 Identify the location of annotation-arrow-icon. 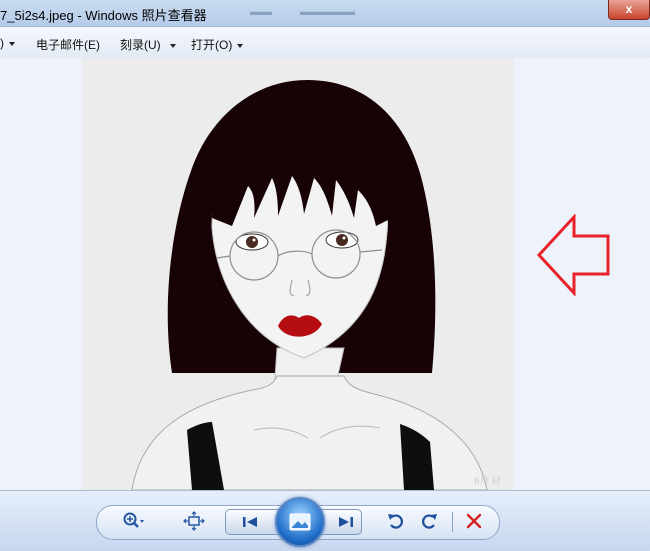
(573, 255).